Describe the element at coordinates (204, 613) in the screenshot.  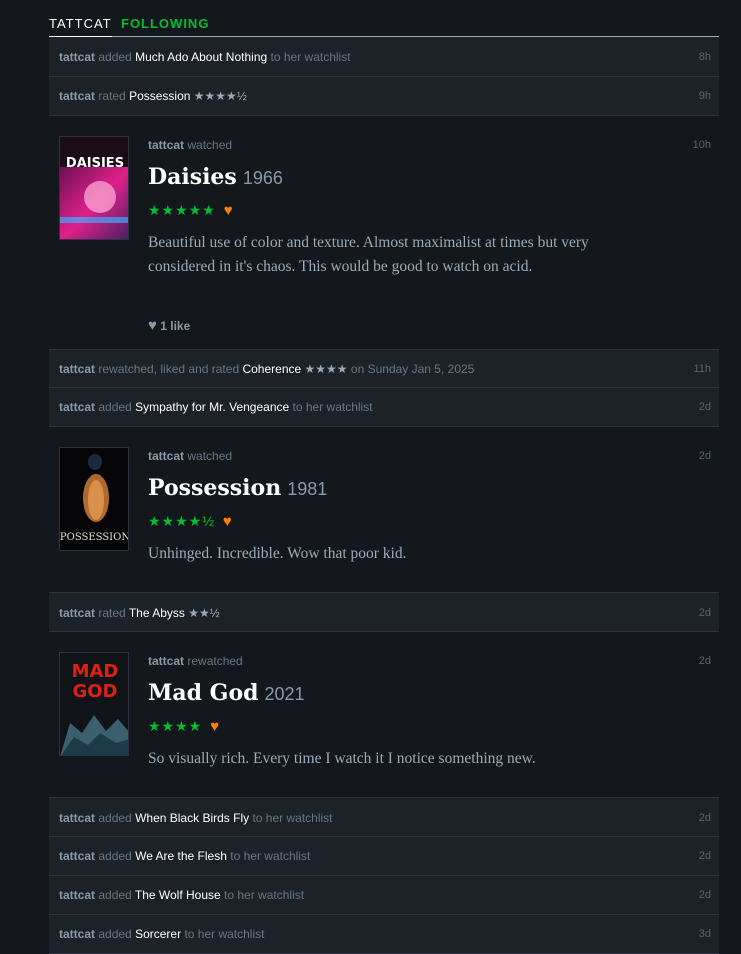
I see `rating-stars: ★★½` at that location.